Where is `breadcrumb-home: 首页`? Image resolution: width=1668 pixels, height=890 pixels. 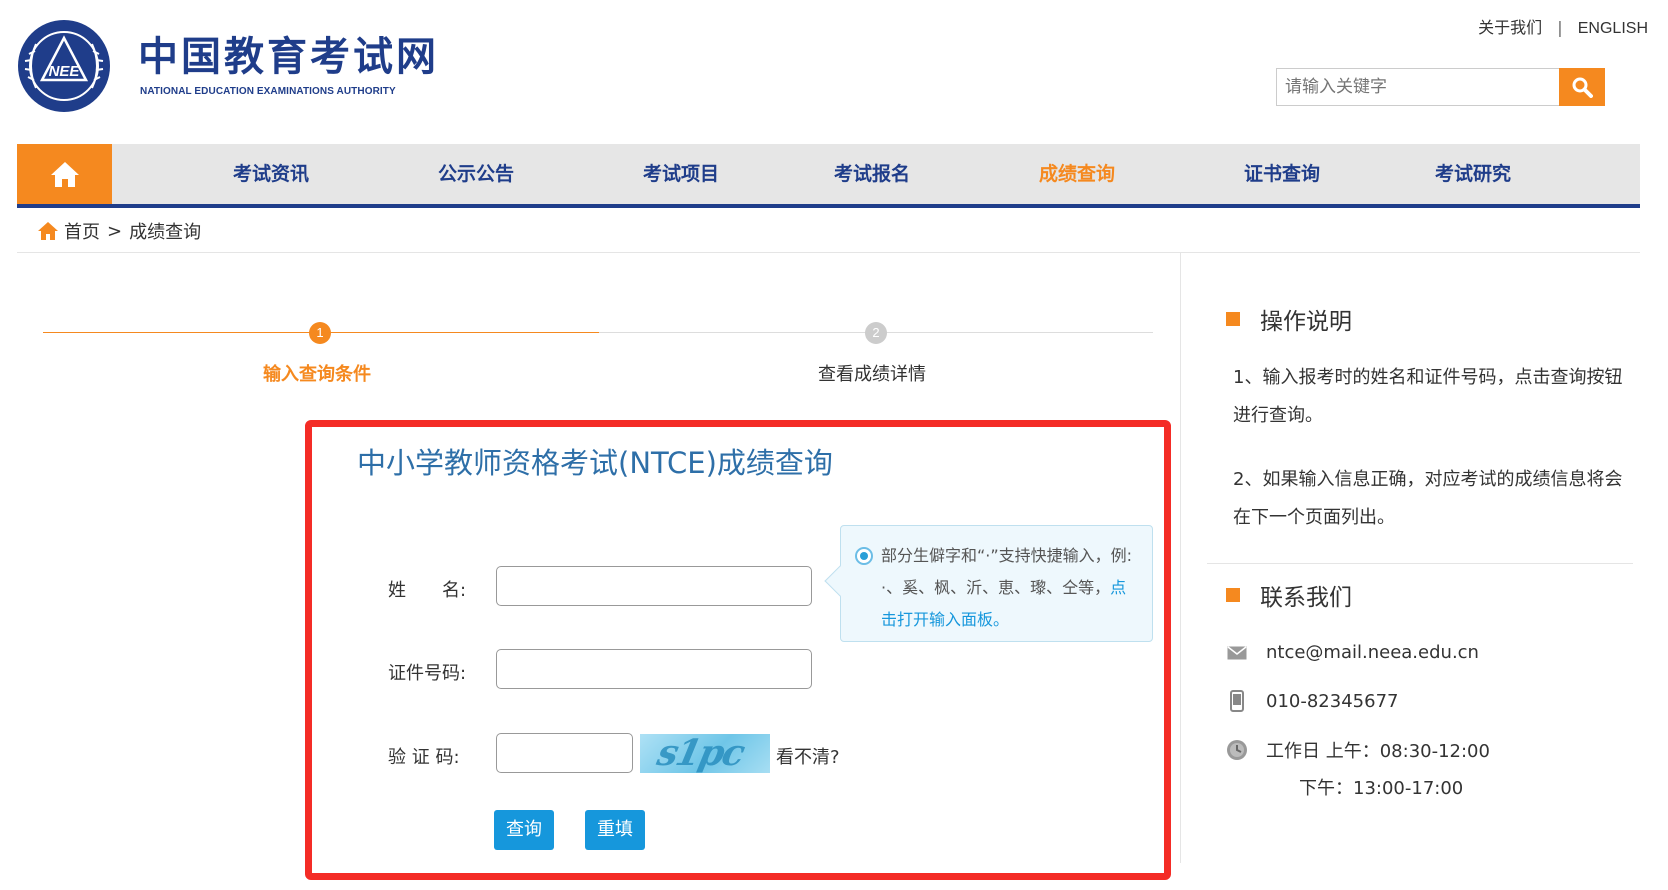
breadcrumb-home: 首页 is located at coordinates (82, 231).